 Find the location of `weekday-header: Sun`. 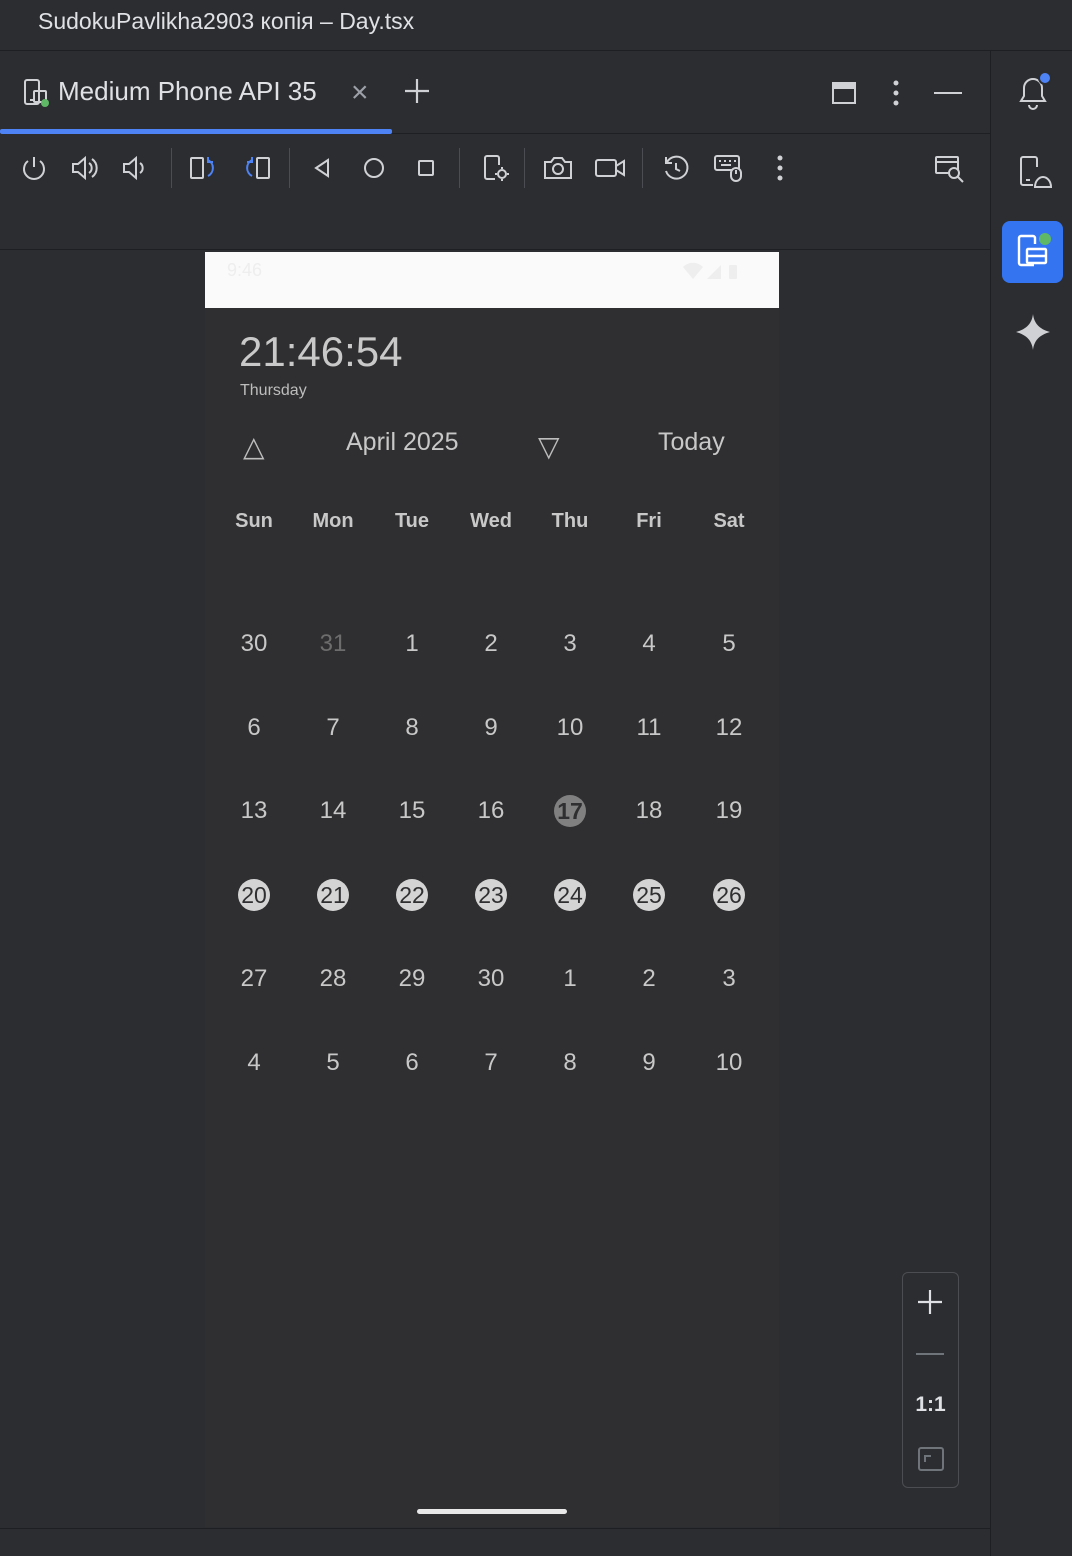

weekday-header: Sun is located at coordinates (254, 521).